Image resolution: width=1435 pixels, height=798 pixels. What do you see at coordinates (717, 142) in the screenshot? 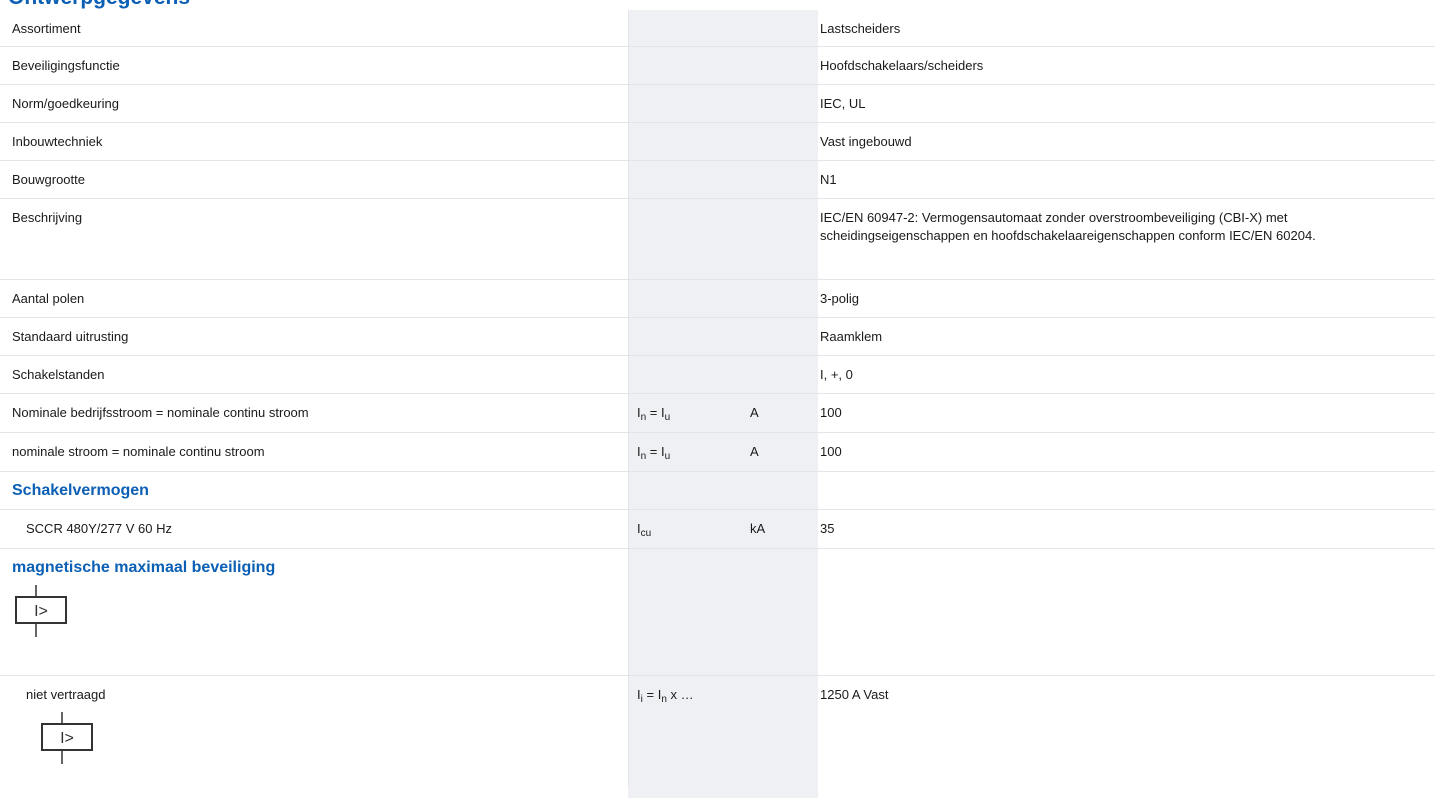
I see `spec-row-inbouwtechniek: Inbouwtechniek Vast ingebouwd` at bounding box center [717, 142].